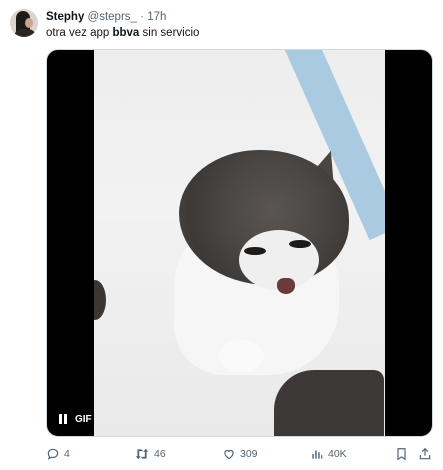  I want to click on cat-eye-left, so click(255, 251).